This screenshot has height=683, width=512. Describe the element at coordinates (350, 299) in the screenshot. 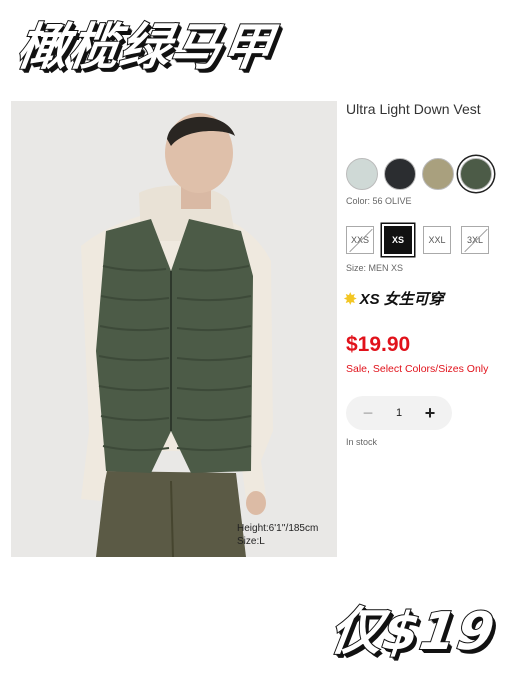

I see `sparkle-icon: ✸` at that location.